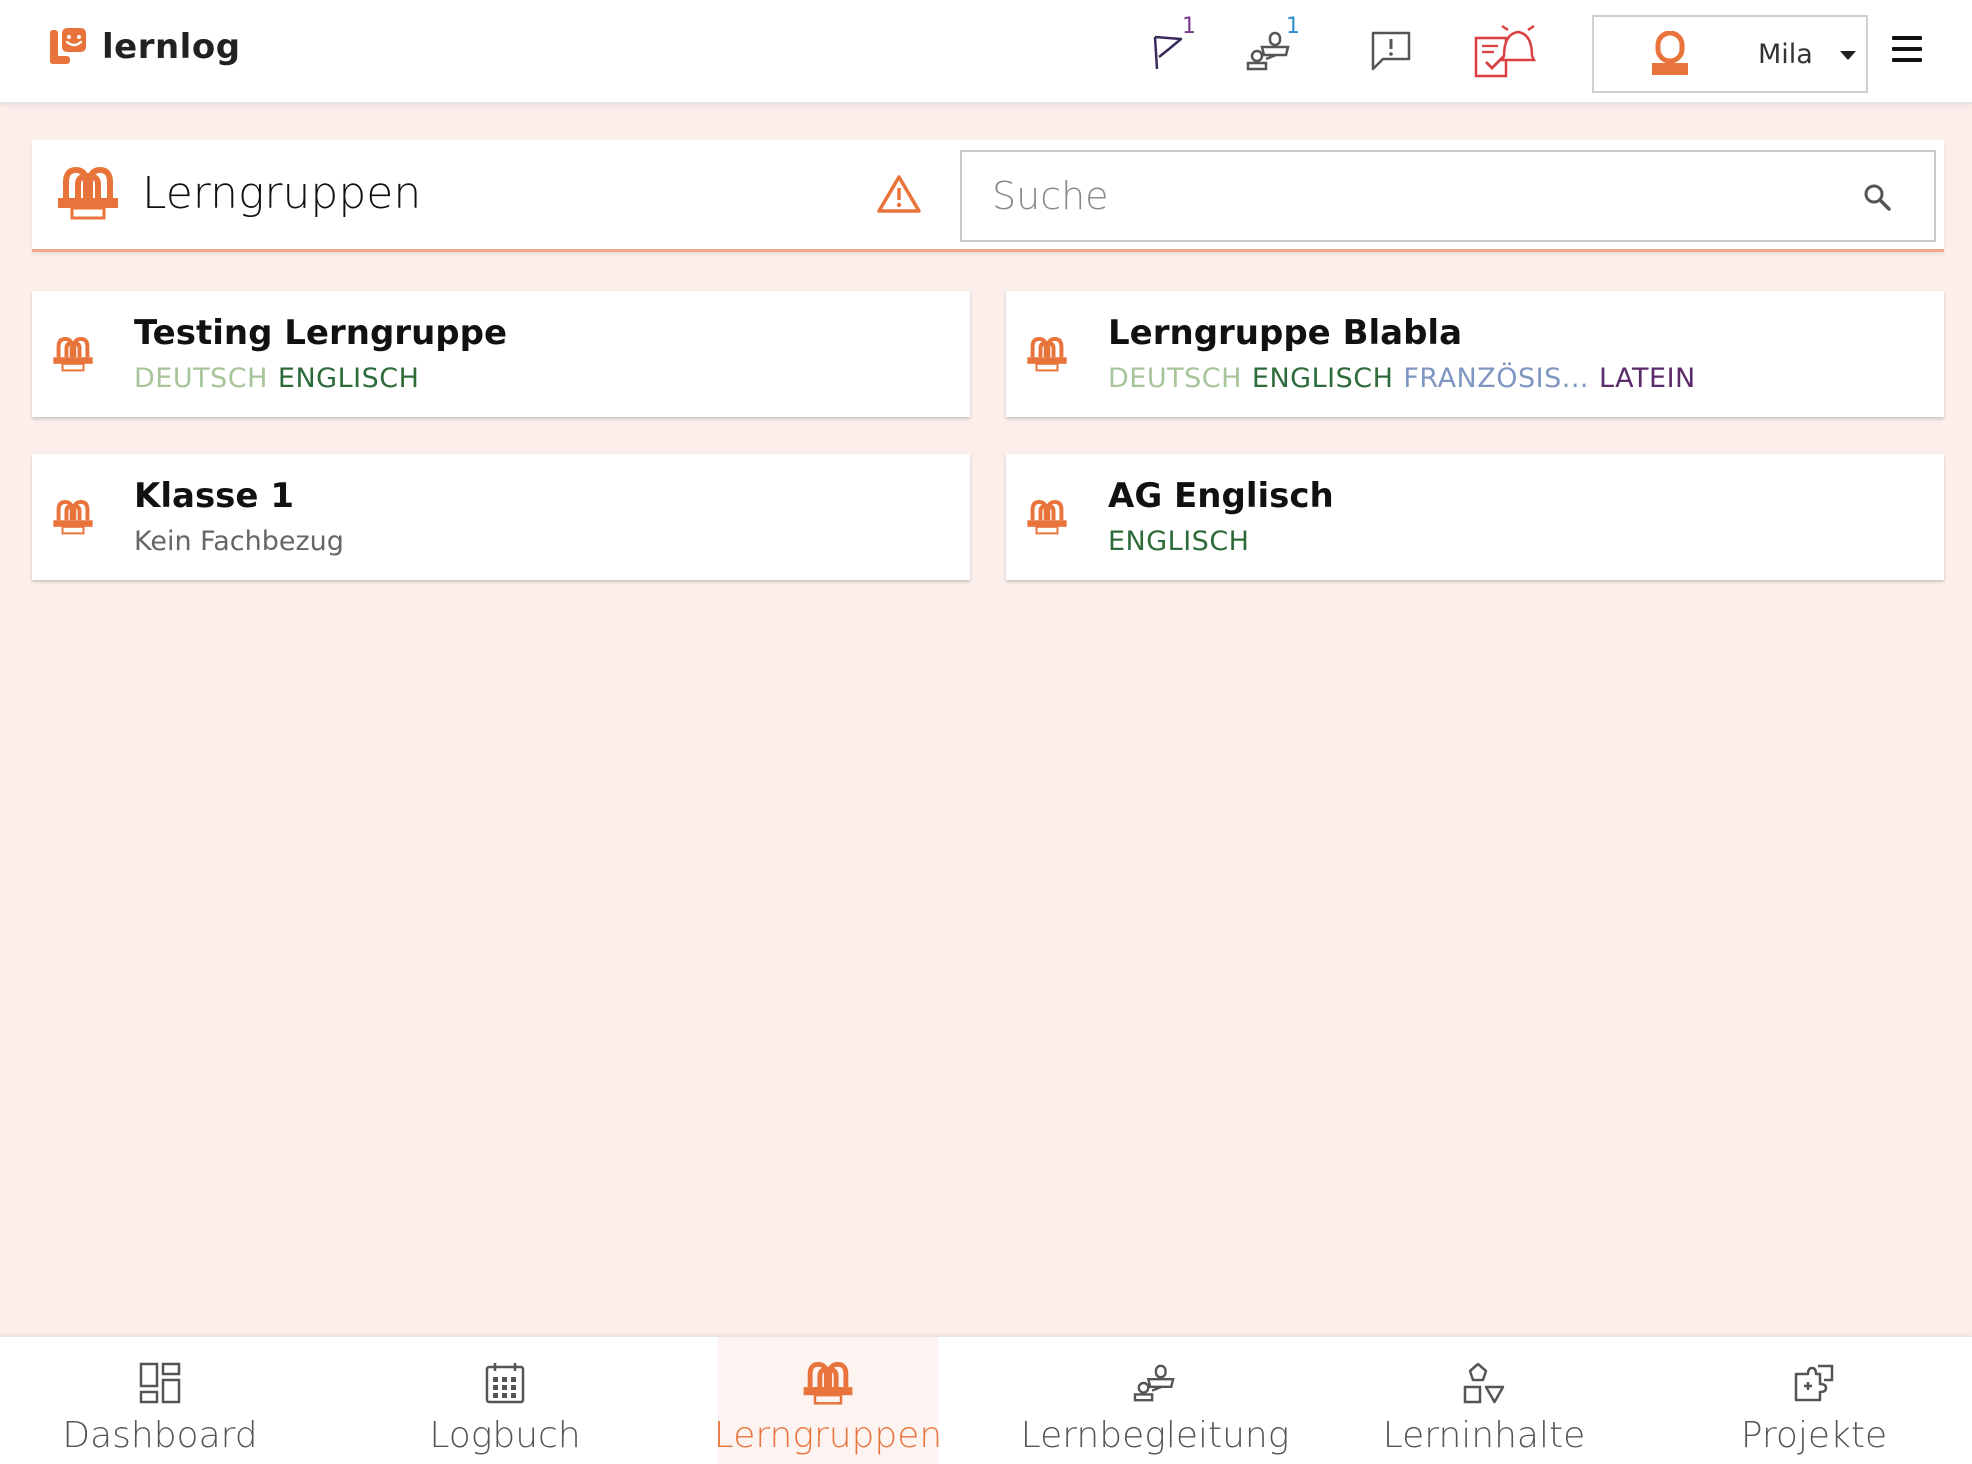 Image resolution: width=1972 pixels, height=1464 pixels. Describe the element at coordinates (501, 517) in the screenshot. I see `group-card: Klasse 1 Kein Fachbezug` at that location.